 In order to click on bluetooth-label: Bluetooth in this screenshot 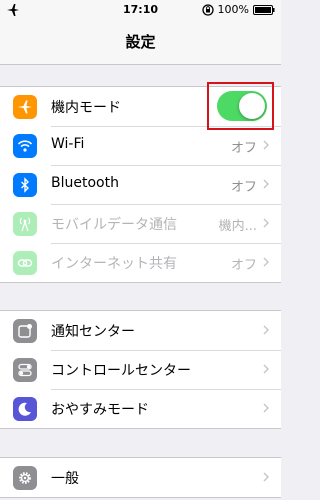, I will do `click(85, 183)`.